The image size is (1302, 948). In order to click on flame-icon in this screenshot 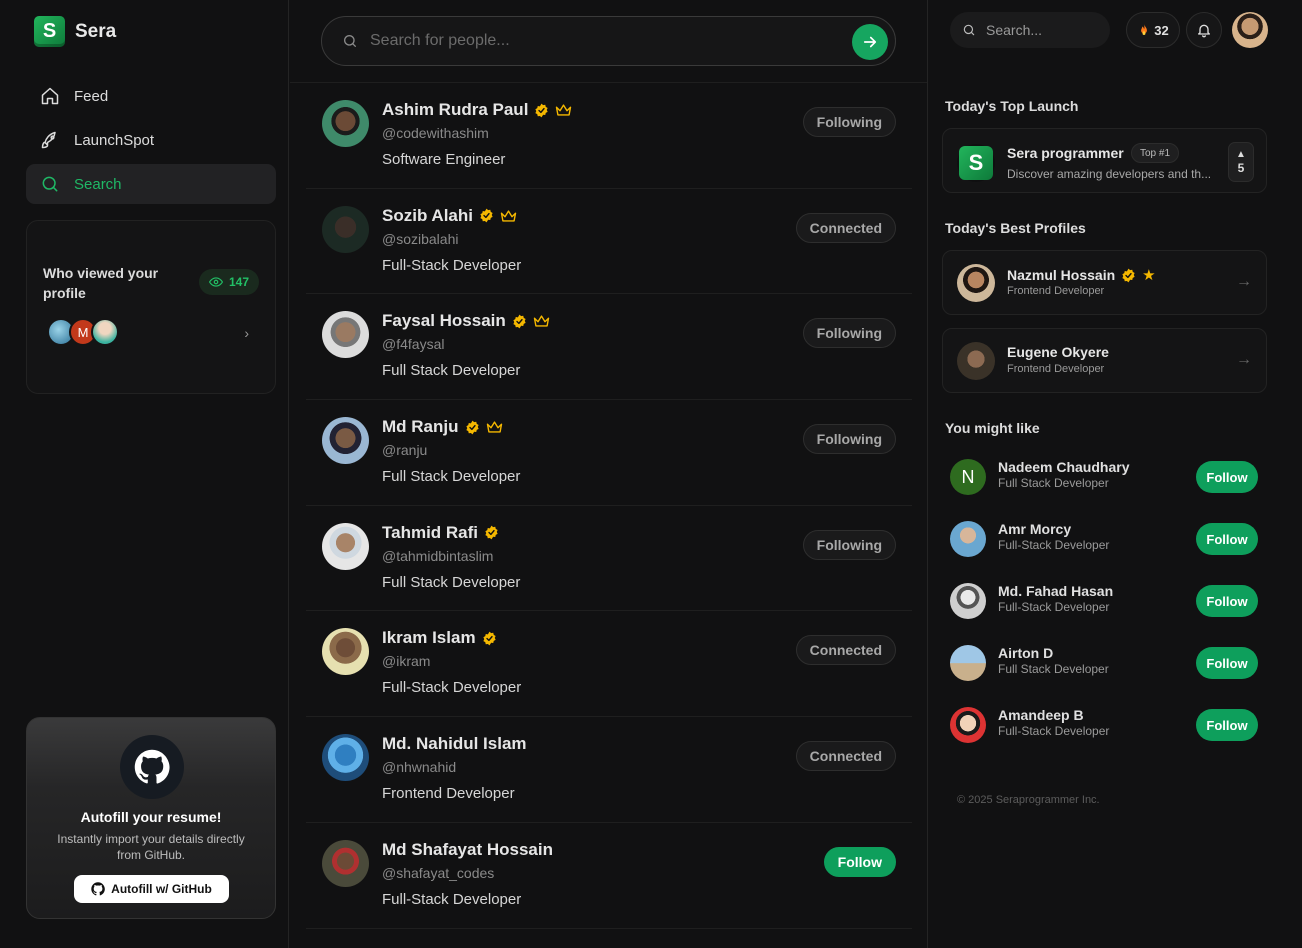, I will do `click(1144, 29)`.